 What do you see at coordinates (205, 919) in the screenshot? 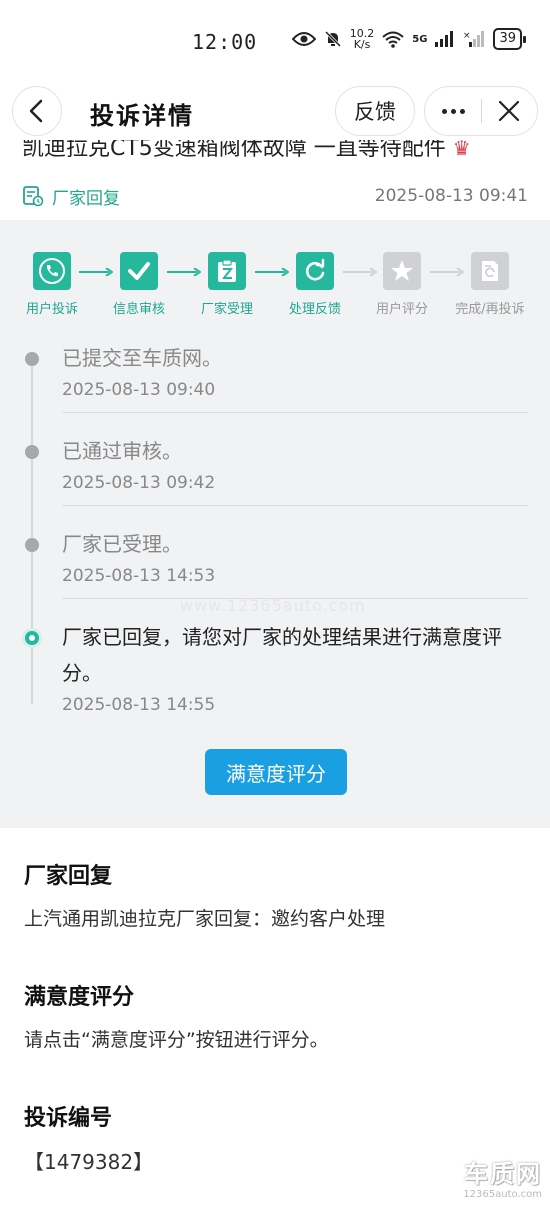
I see `section-body: 上汽通用凯迪拉克厂家回复：邀约客户处理` at bounding box center [205, 919].